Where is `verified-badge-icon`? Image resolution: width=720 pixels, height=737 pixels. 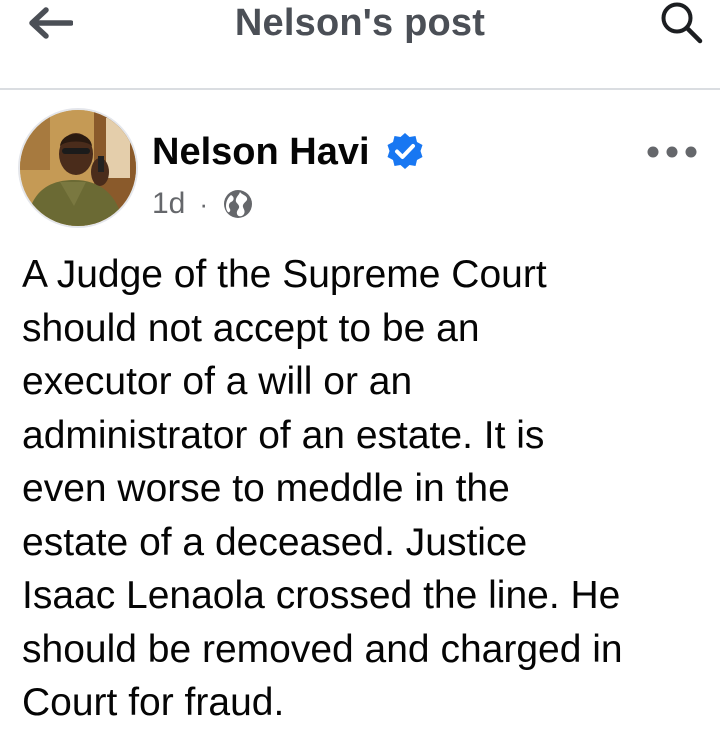
verified-badge-icon is located at coordinates (405, 152).